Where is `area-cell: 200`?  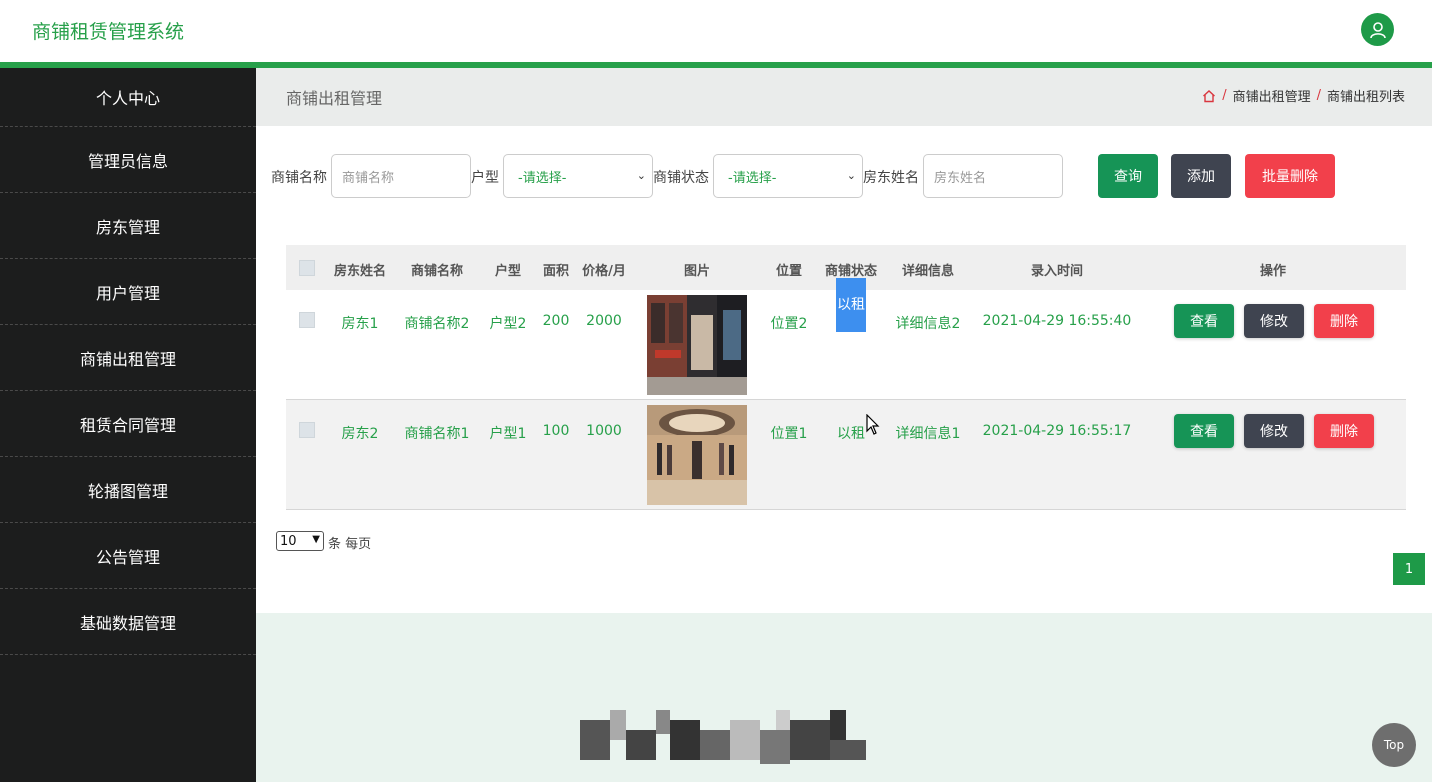
area-cell: 200 is located at coordinates (556, 321).